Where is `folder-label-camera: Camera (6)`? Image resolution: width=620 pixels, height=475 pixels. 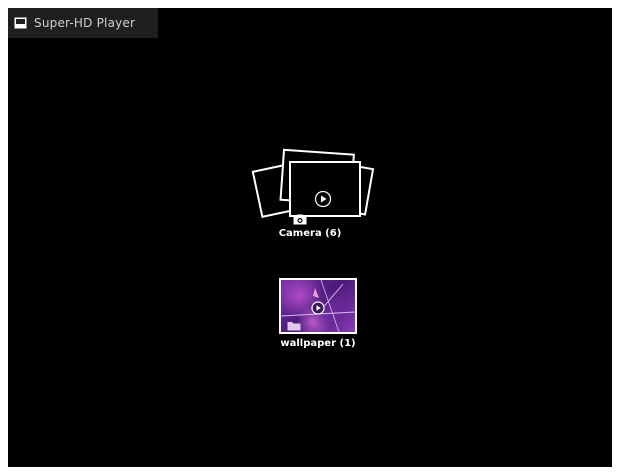 folder-label-camera: Camera (6) is located at coordinates (310, 233).